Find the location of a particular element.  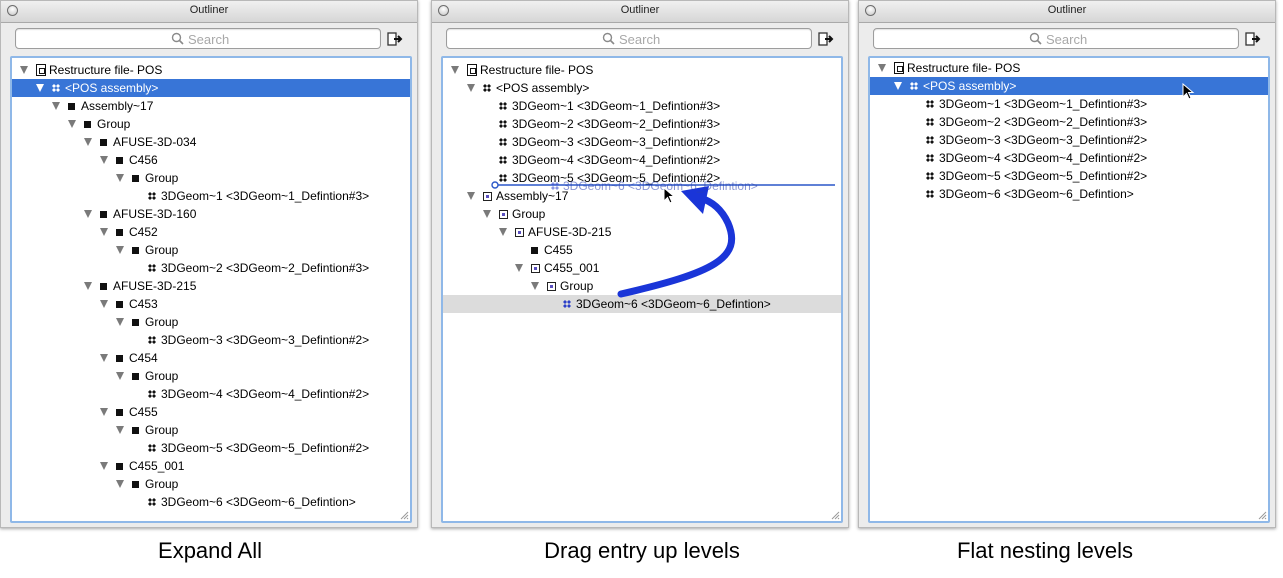

tree-row: AFUSE-3D-215 is located at coordinates (211, 286).